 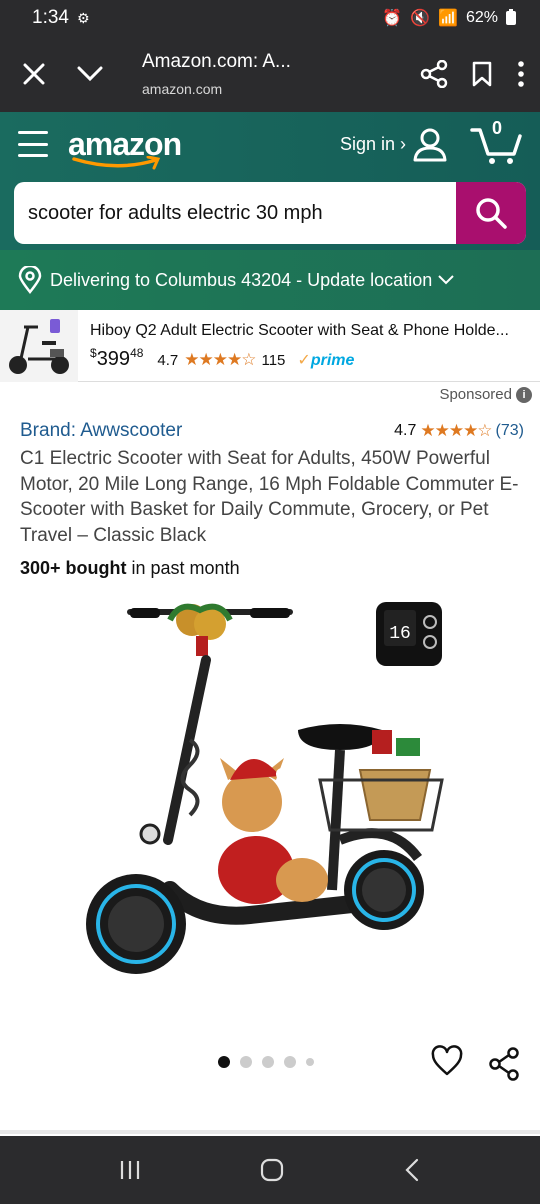 I want to click on wifi-icon: 📶, so click(x=448, y=18).